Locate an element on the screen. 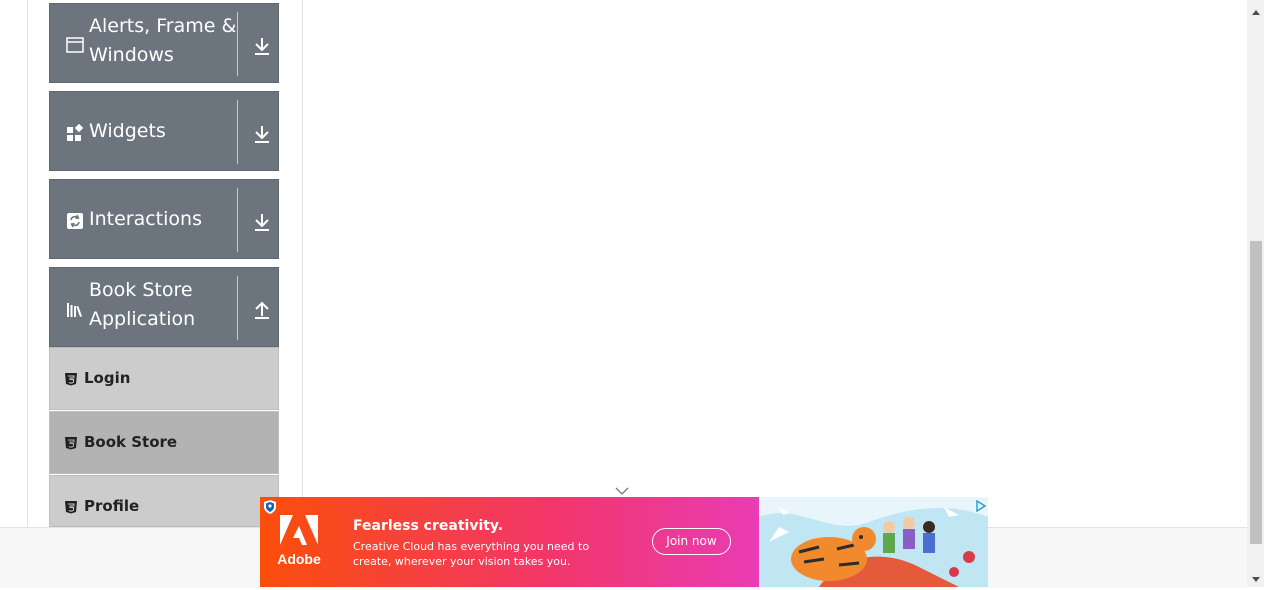 The height and width of the screenshot is (590, 1264). group-title: Widgets is located at coordinates (127, 131).